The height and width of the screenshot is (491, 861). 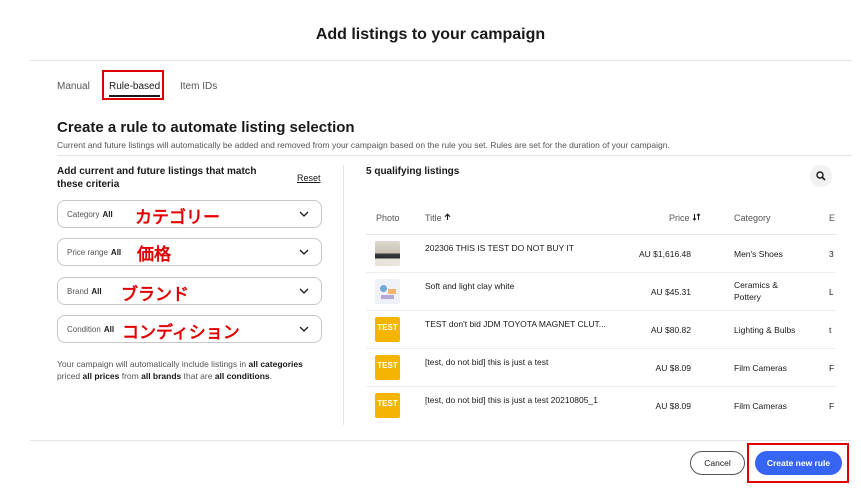 What do you see at coordinates (487, 362) in the screenshot?
I see `listing-title: [test, do not bid] this is just a test` at bounding box center [487, 362].